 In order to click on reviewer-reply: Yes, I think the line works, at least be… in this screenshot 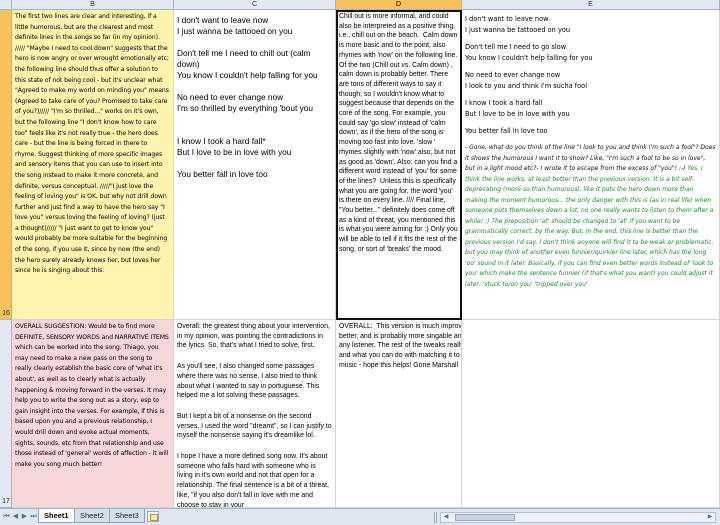, I will do `click(589, 226)`.